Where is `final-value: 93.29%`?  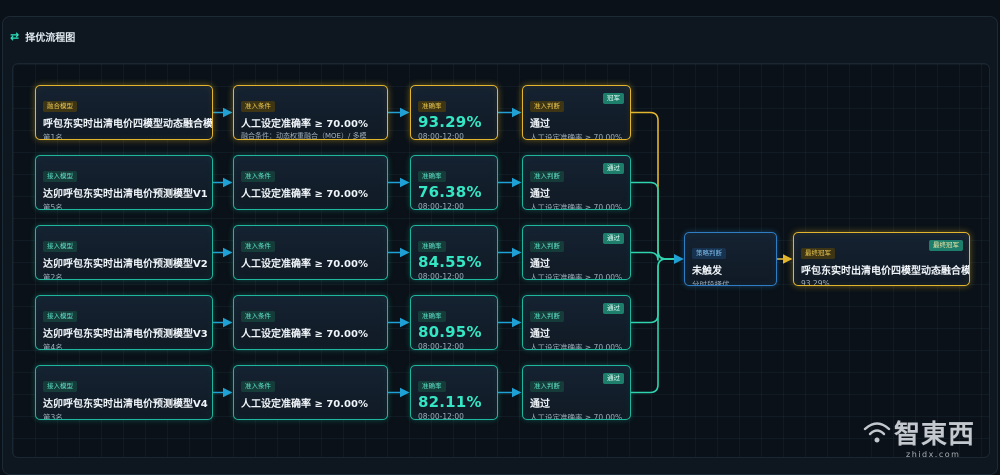 final-value: 93.29% is located at coordinates (815, 282).